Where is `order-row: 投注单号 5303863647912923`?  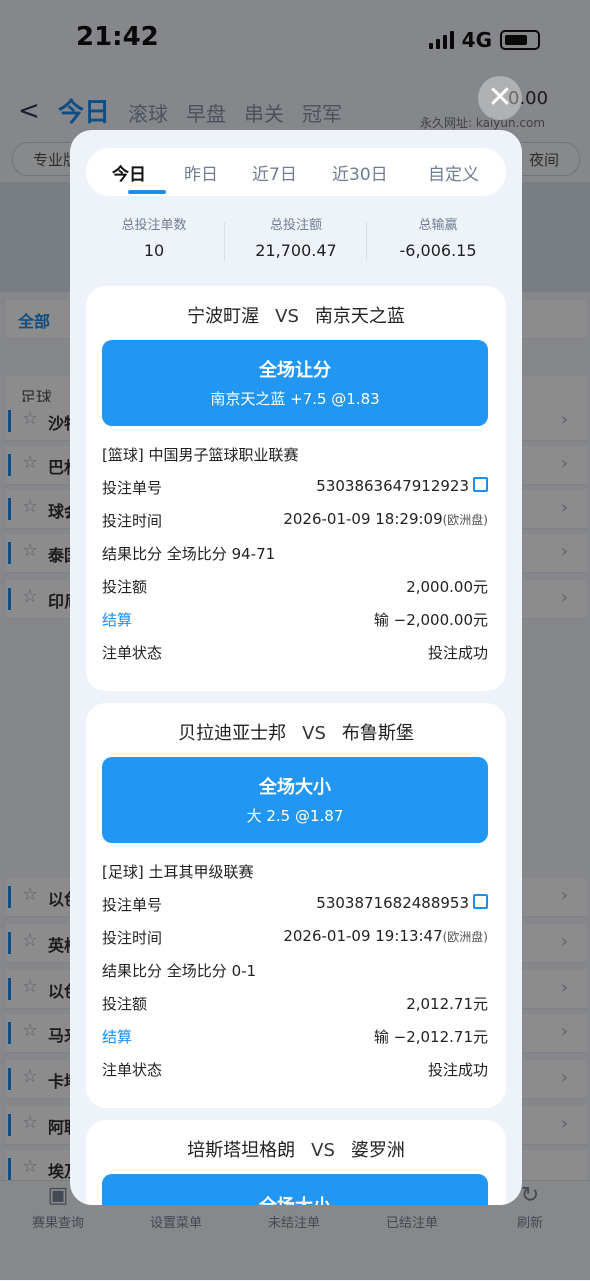 order-row: 投注单号 5303863647912923 is located at coordinates (295, 489).